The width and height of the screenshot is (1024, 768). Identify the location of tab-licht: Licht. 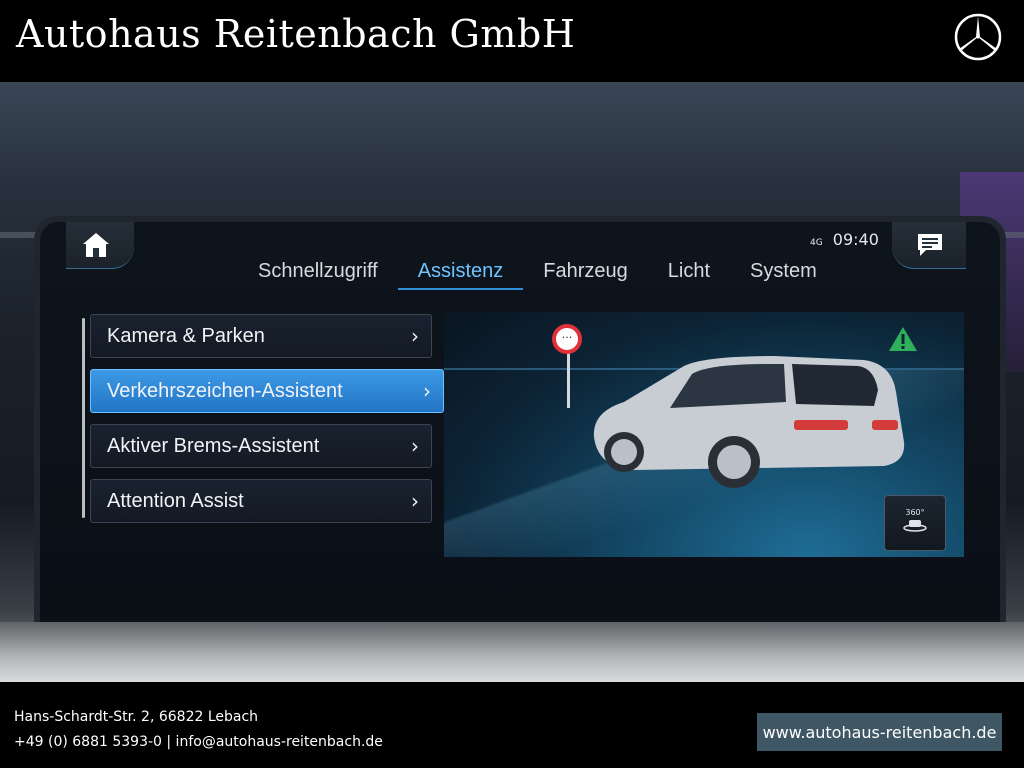
(689, 275).